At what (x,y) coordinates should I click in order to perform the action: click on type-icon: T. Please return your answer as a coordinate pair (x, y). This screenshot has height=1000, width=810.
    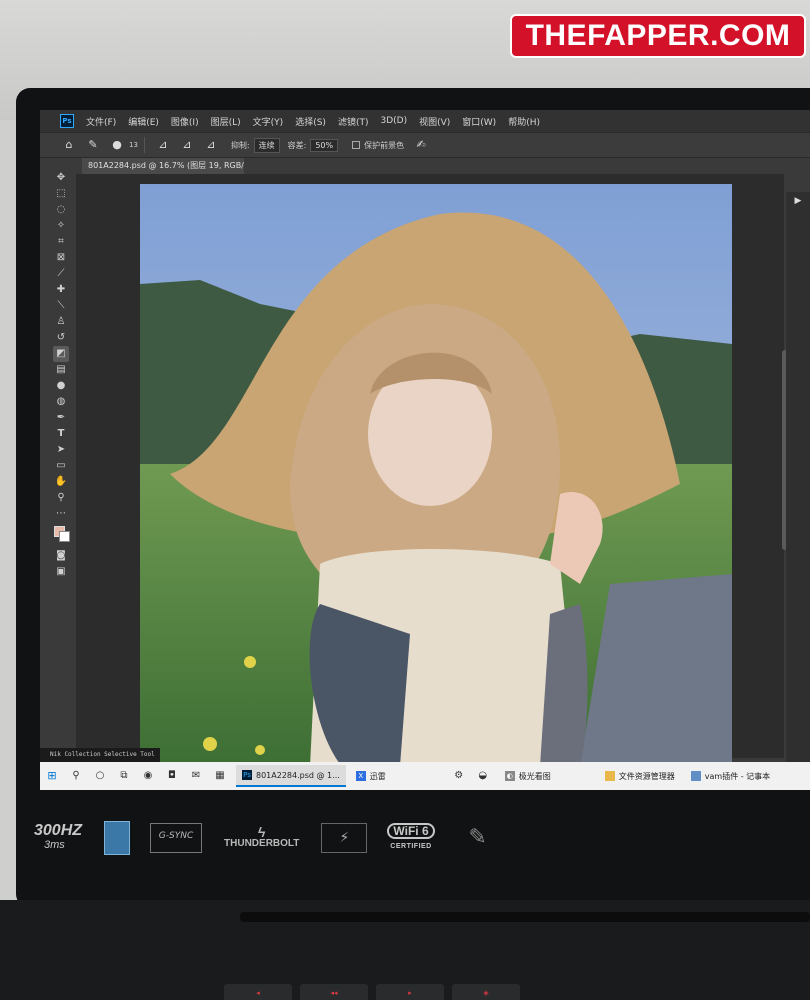
    Looking at the image, I should click on (61, 434).